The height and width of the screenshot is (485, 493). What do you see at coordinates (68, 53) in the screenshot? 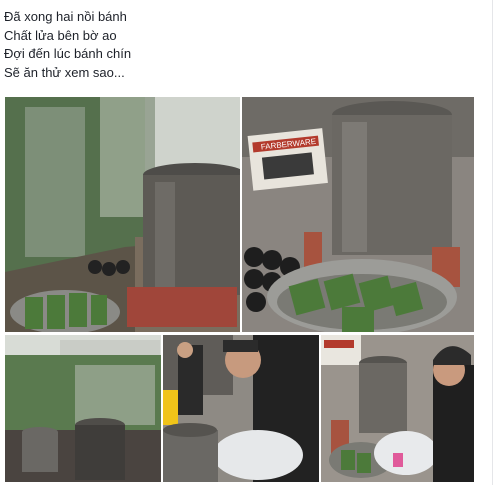
I see `caption-line-3: Đợi đến lúc bánh chín` at bounding box center [68, 53].